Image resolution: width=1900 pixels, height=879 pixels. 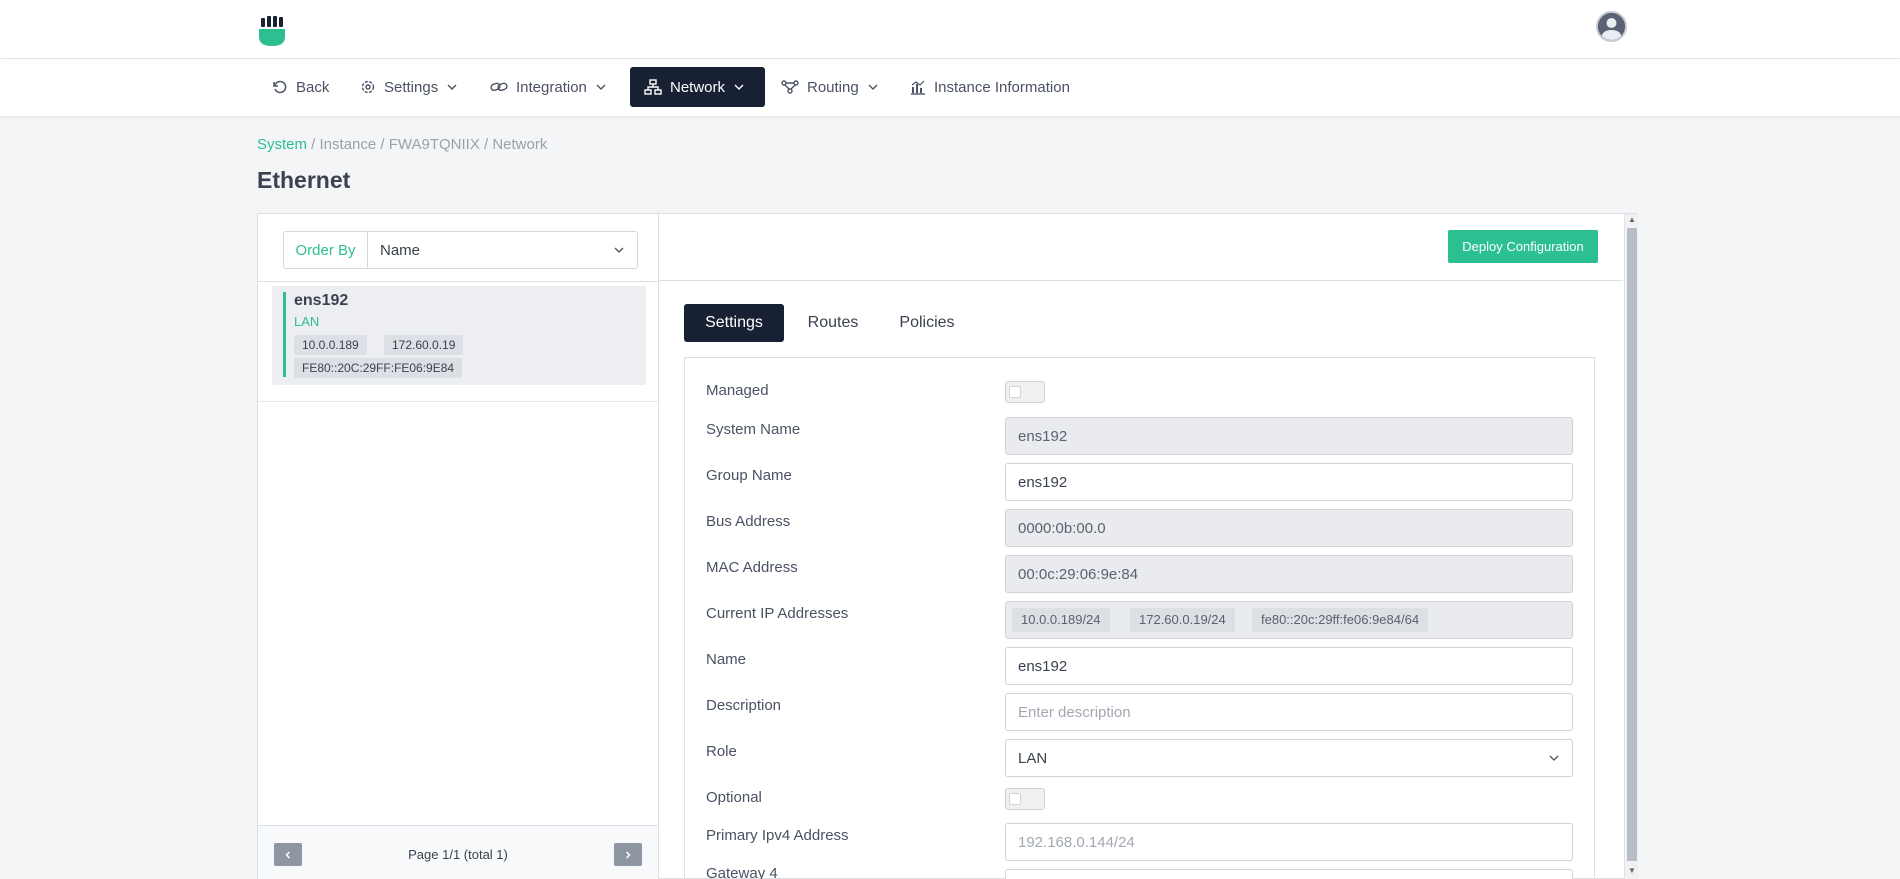 I want to click on gateway-label: Gateway 4, so click(x=742, y=872).